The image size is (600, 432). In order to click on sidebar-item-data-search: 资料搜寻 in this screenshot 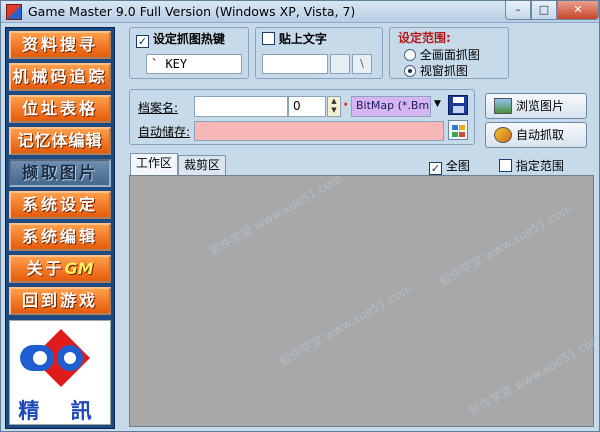, I will do `click(60, 45)`.